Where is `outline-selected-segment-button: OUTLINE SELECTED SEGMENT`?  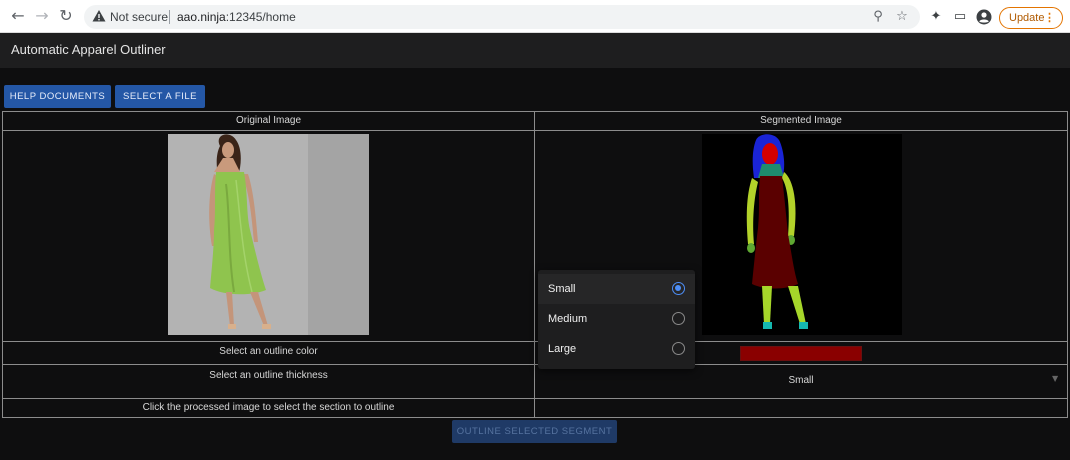
outline-selected-segment-button: OUTLINE SELECTED SEGMENT is located at coordinates (534, 431).